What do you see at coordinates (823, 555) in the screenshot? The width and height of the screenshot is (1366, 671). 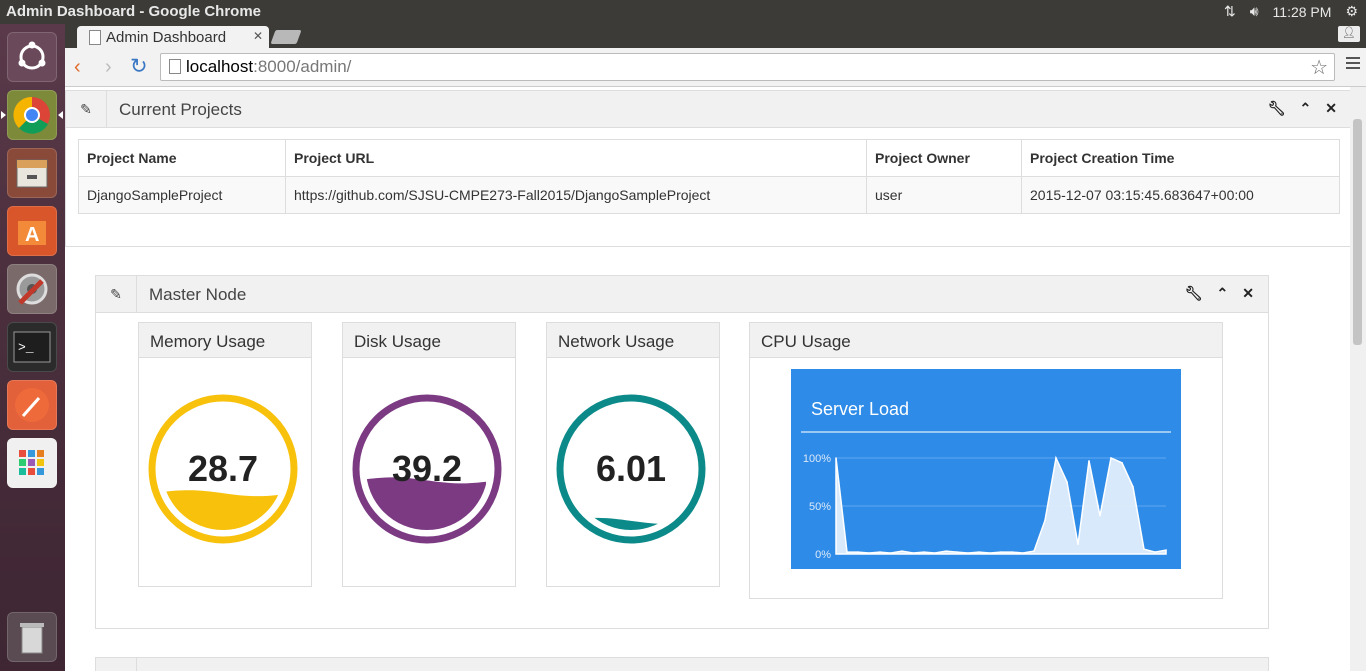 I see `y-tick-label: 0%` at bounding box center [823, 555].